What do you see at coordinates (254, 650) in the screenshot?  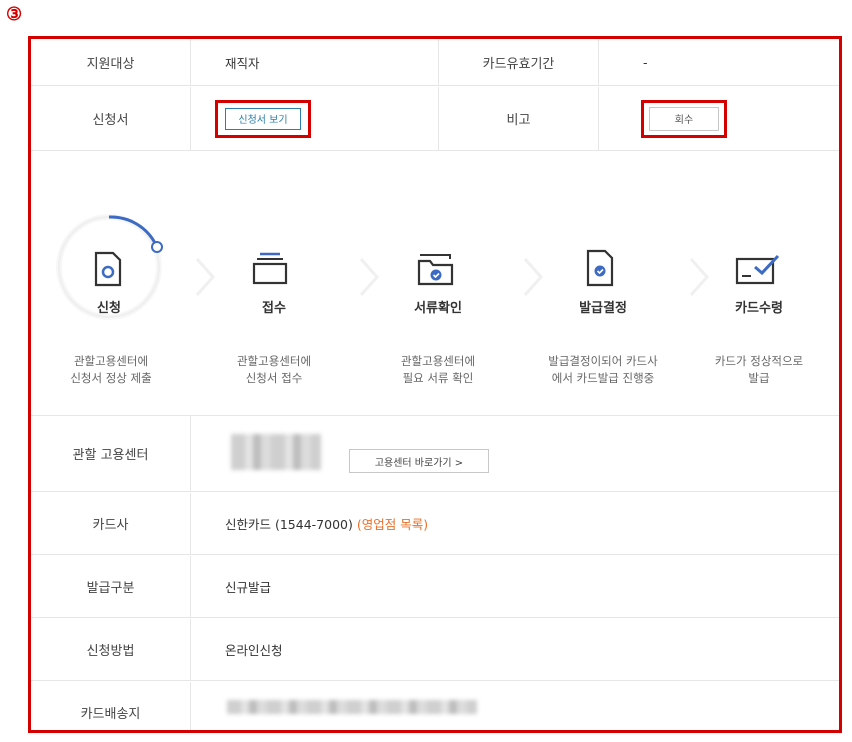 I see `apply-method-value: 온라인신청` at bounding box center [254, 650].